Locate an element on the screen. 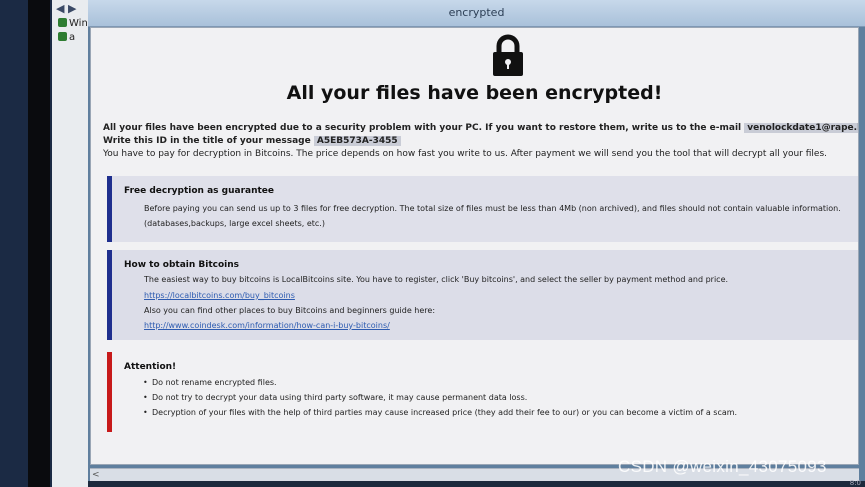  page-title: All your files have been encrypted! is located at coordinates (474, 93).